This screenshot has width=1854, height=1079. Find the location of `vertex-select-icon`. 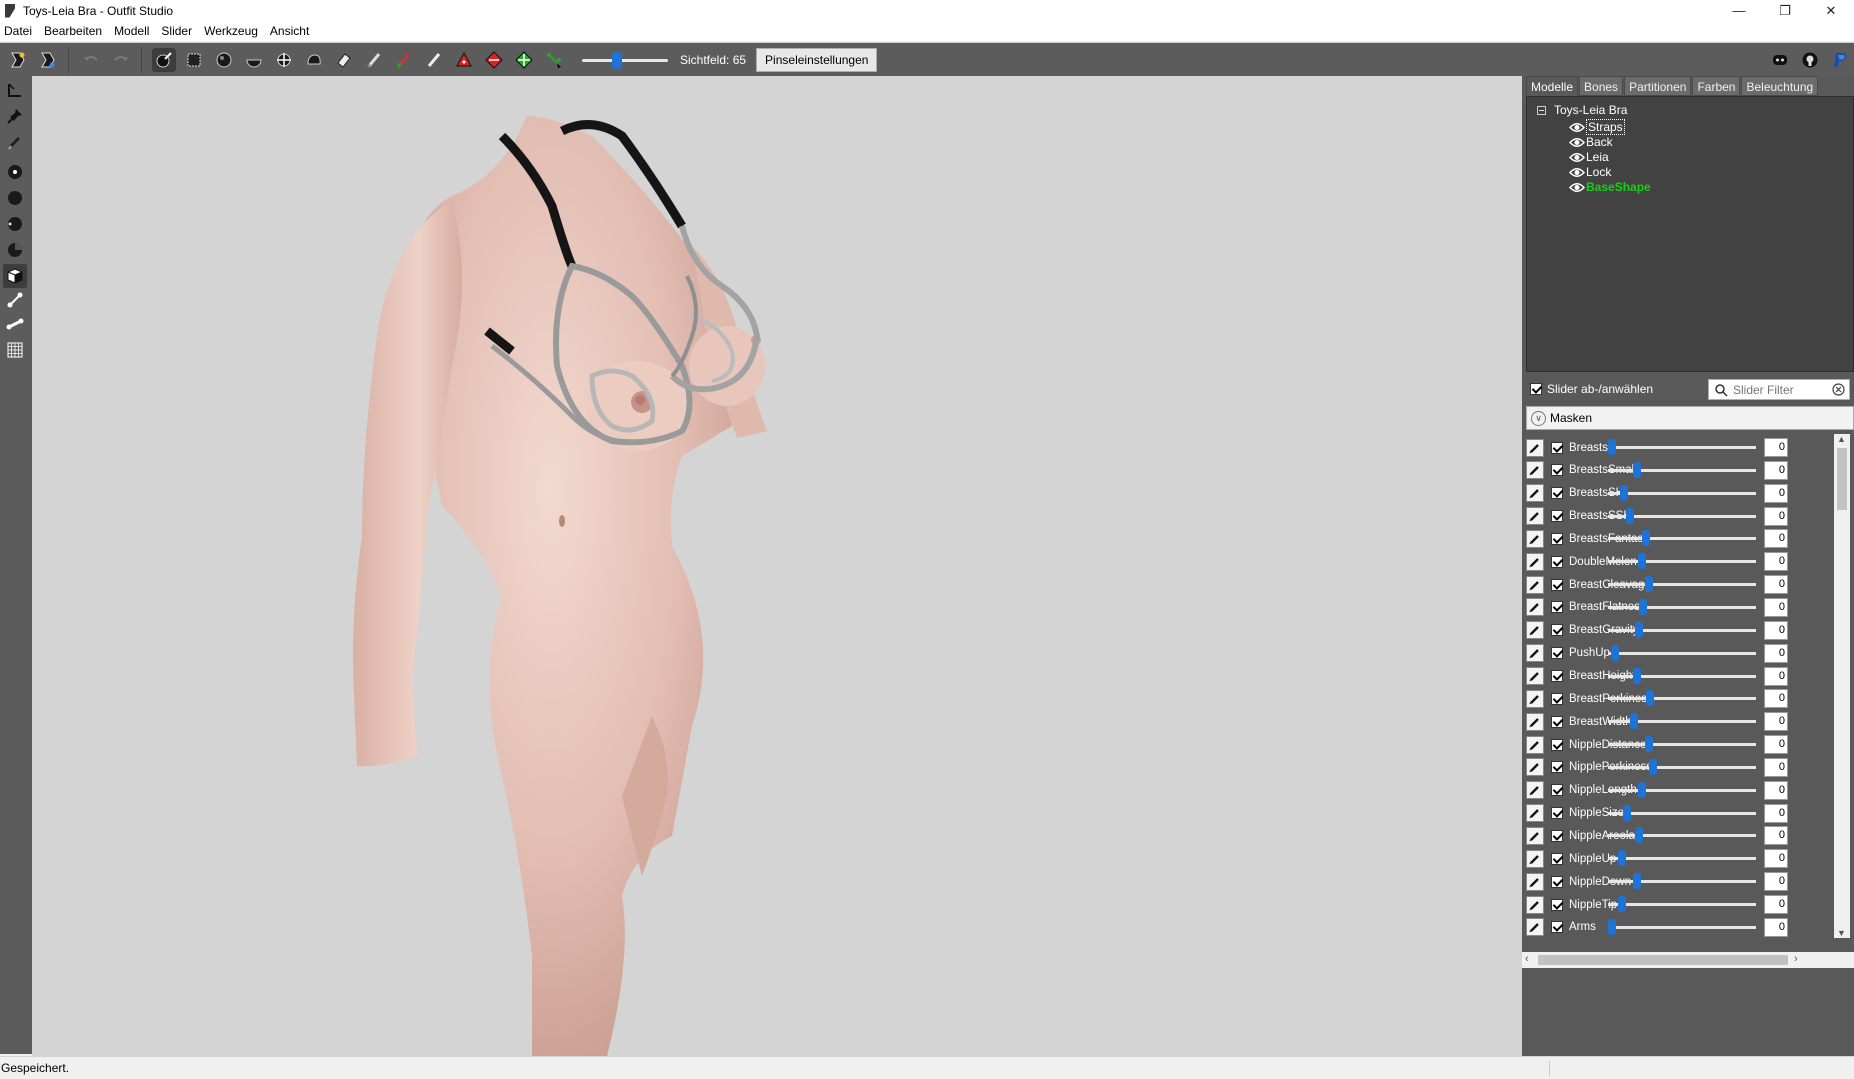

vertex-select-icon is located at coordinates (15, 172).